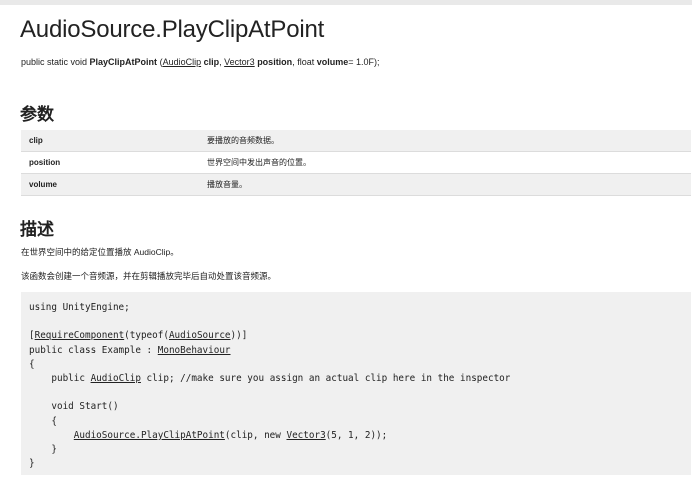 This screenshot has height=499, width=692. Describe the element at coordinates (37, 114) in the screenshot. I see `params-heading: 参数` at that location.